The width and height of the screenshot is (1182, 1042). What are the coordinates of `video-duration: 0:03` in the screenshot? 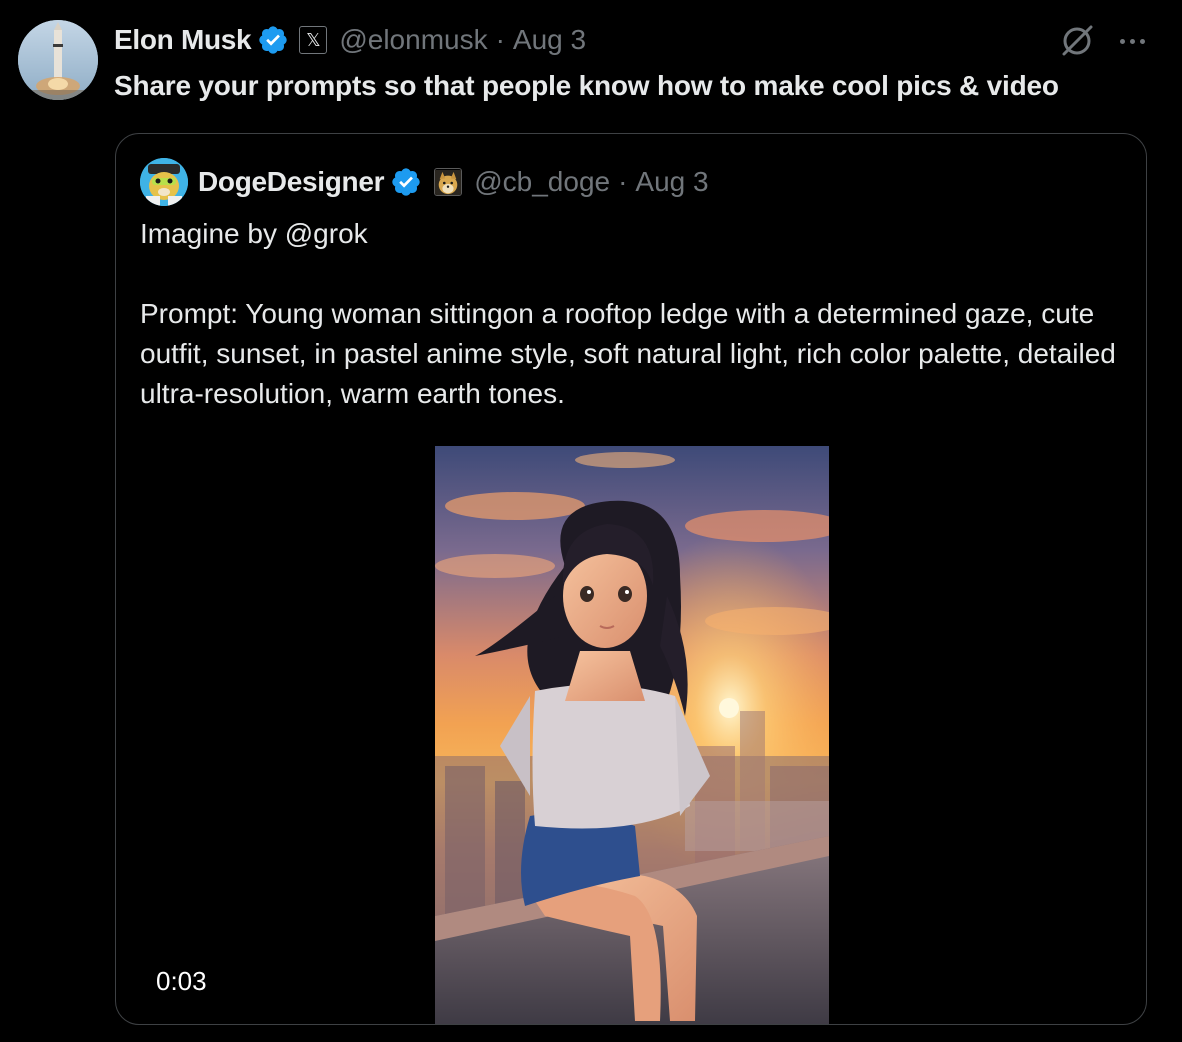 It's located at (181, 981).